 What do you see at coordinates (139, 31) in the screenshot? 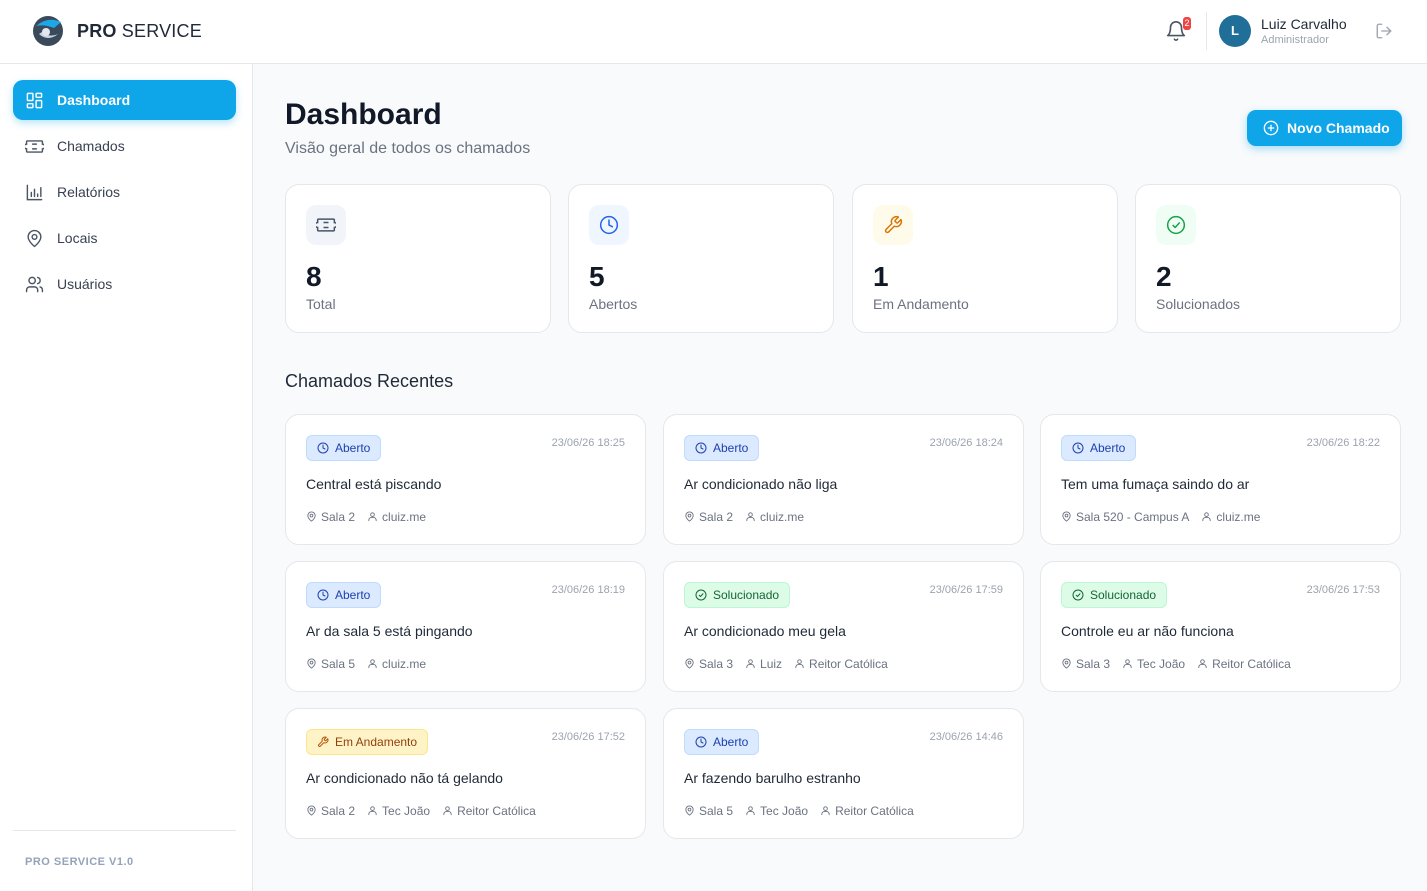
I see `brand-name: PRO SERVICE` at bounding box center [139, 31].